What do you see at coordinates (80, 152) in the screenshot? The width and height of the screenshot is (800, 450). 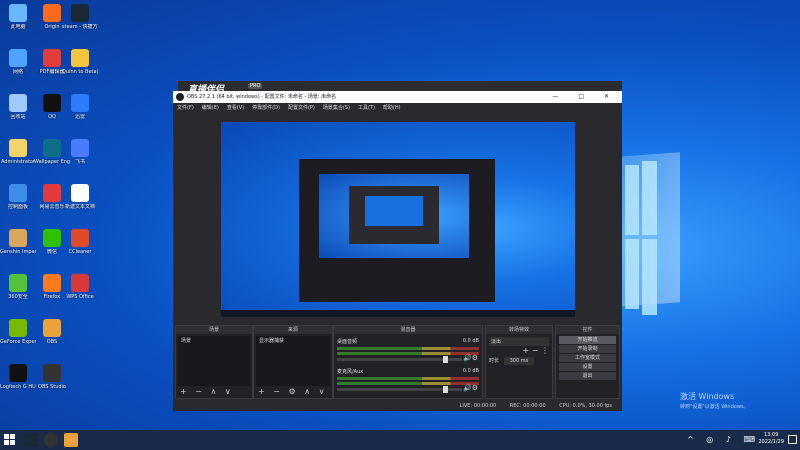 I see `desktop-icon: 飞书` at bounding box center [80, 152].